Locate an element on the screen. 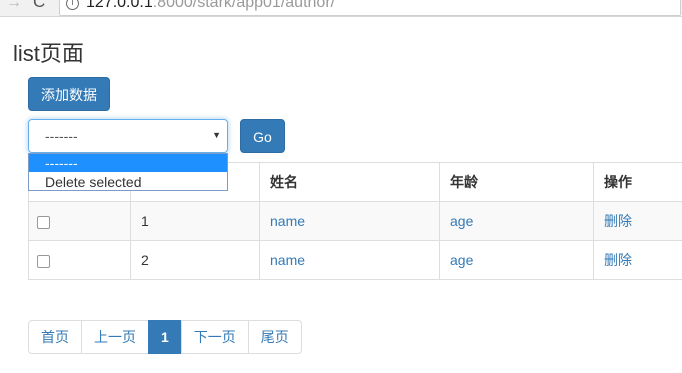  reload-icon: C is located at coordinates (39, 5).